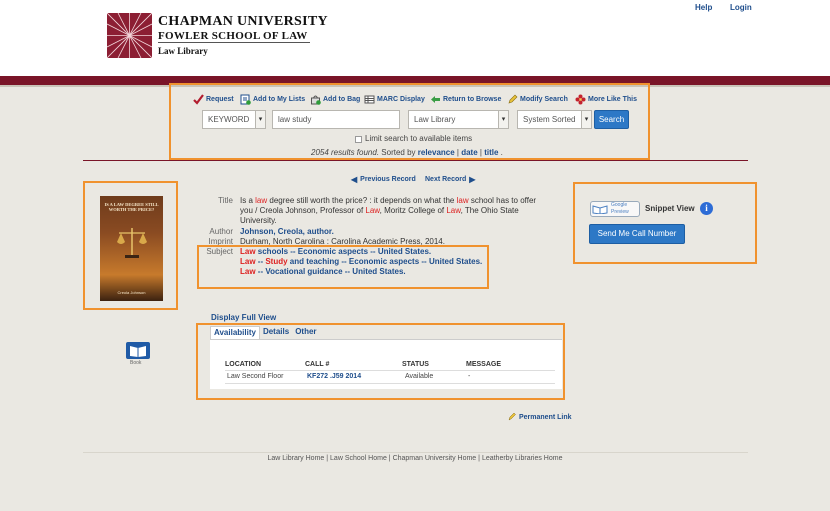 The width and height of the screenshot is (830, 511). Describe the element at coordinates (315, 99) in the screenshot. I see `bag-icon` at that location.